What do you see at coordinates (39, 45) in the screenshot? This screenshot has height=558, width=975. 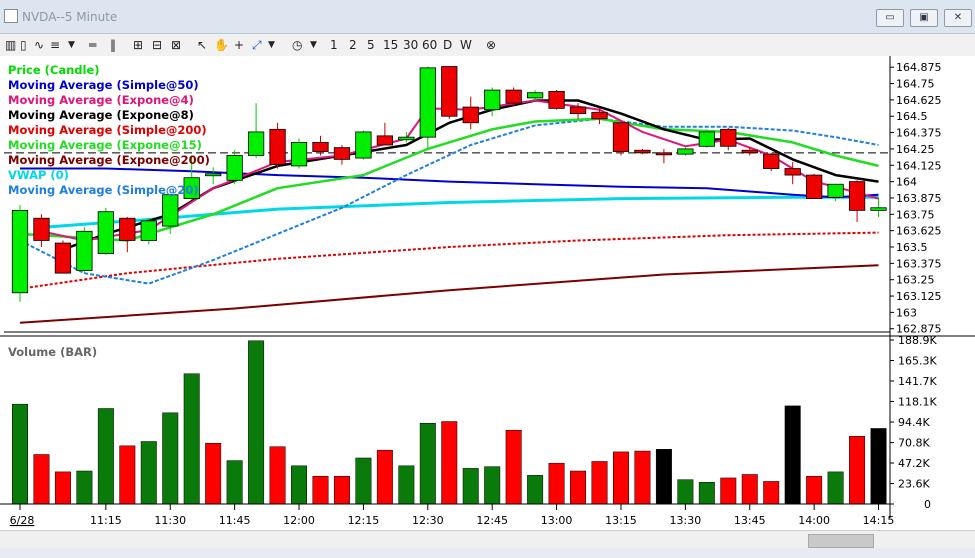 I see `line-chart-icon: ∿` at bounding box center [39, 45].